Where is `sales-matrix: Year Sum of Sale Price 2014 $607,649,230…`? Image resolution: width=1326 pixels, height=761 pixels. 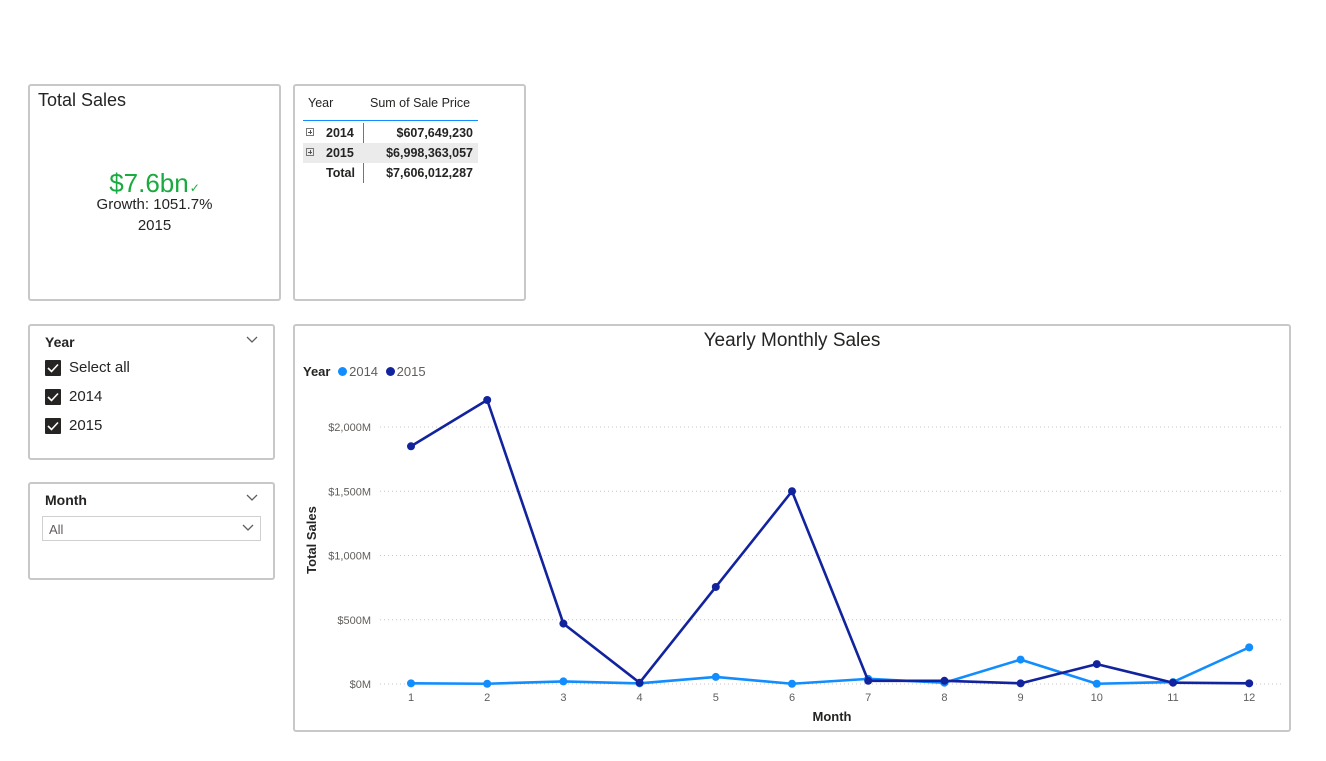
sales-matrix: Year Sum of Sale Price 2014 $607,649,230… is located at coordinates (409, 192).